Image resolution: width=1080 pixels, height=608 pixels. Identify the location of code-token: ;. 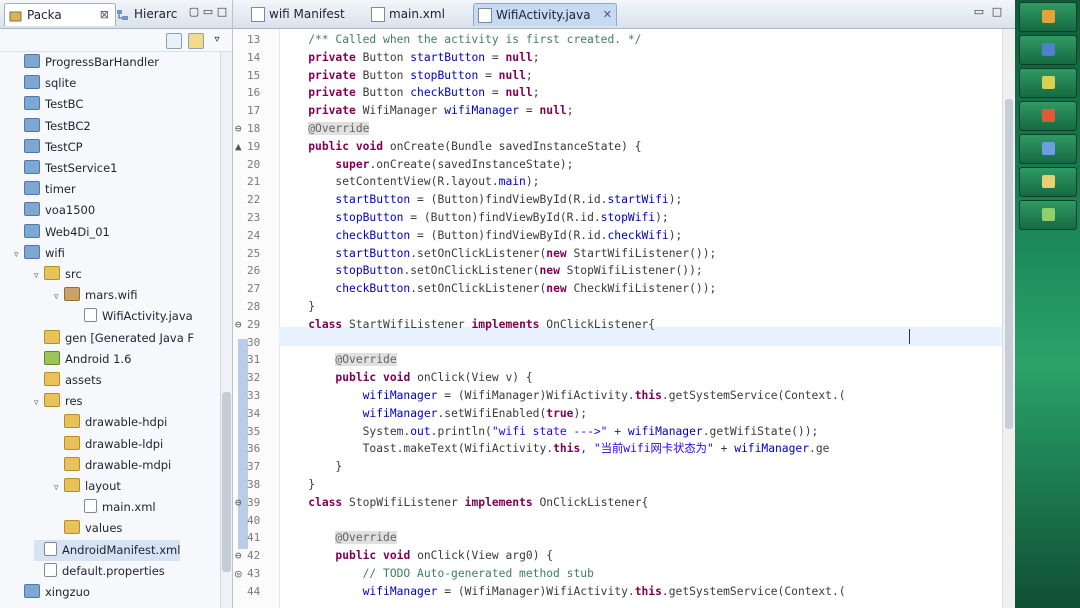
(536, 93).